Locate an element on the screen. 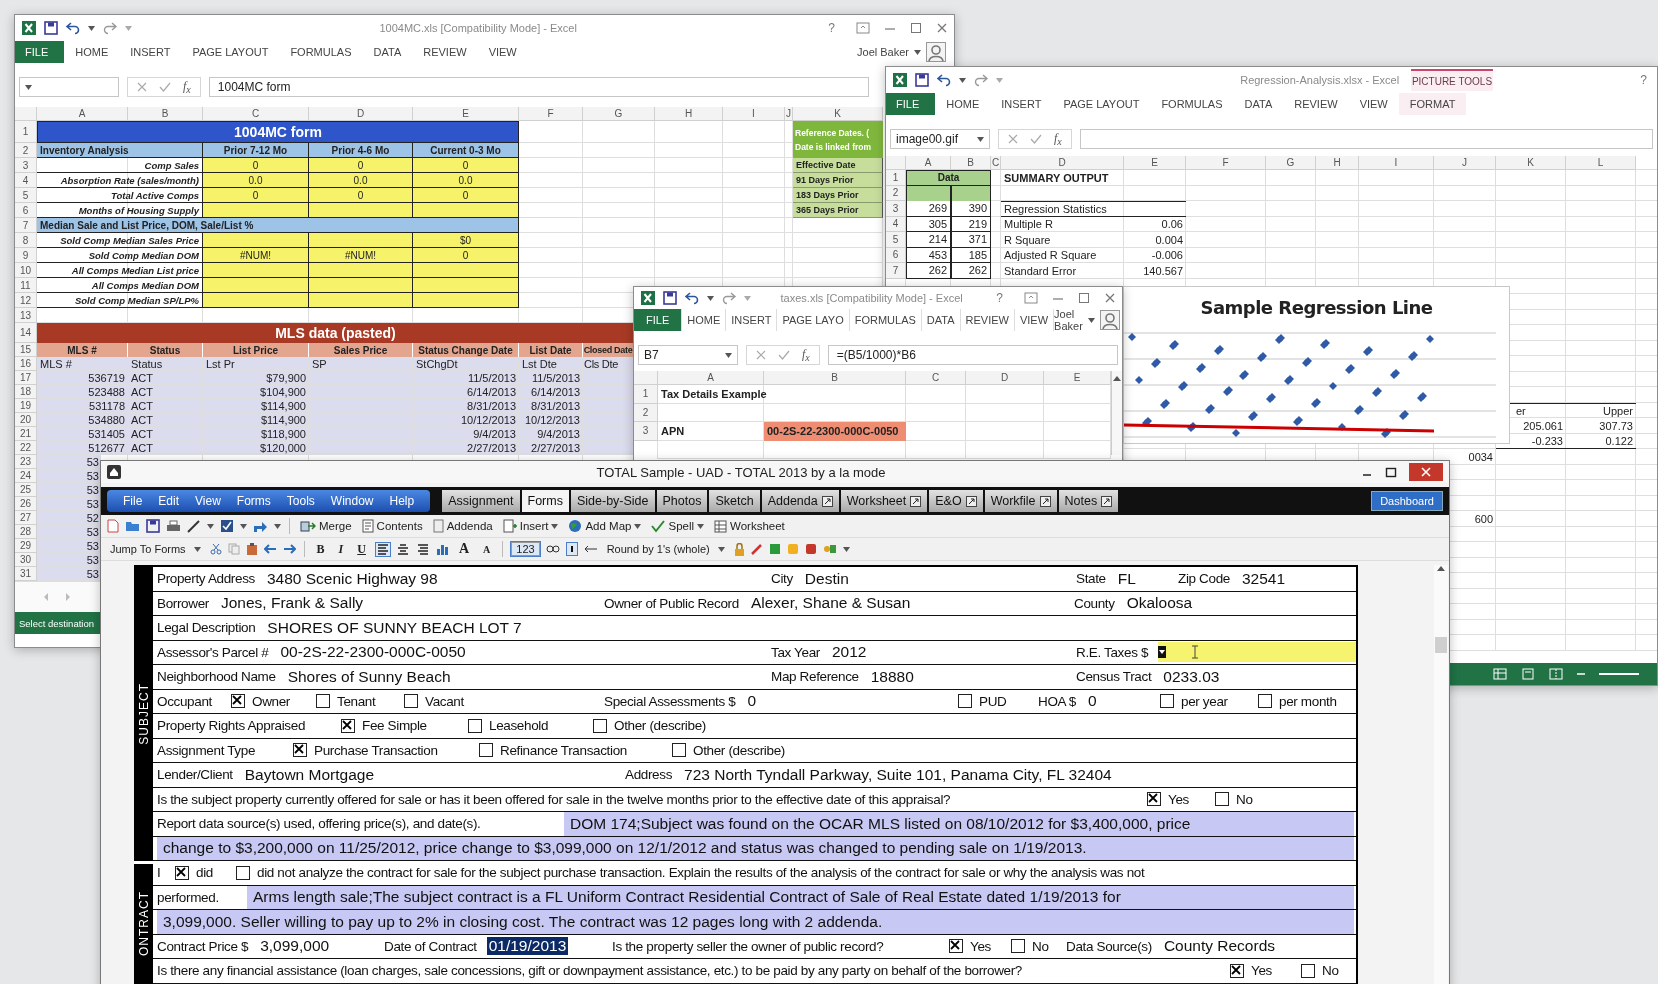  ribbon-tab: VIEW is located at coordinates (1373, 104).